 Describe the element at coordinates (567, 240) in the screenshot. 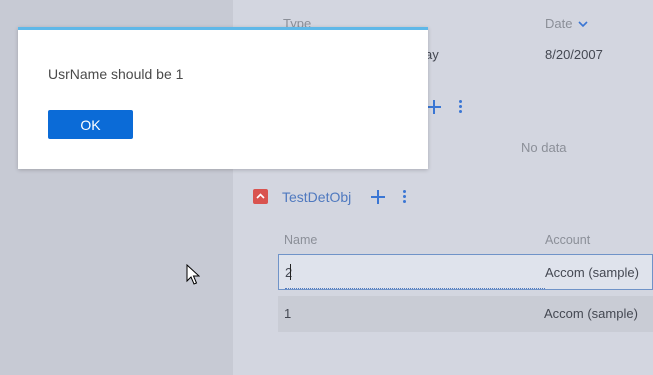

I see `detail-column-account: Account` at that location.